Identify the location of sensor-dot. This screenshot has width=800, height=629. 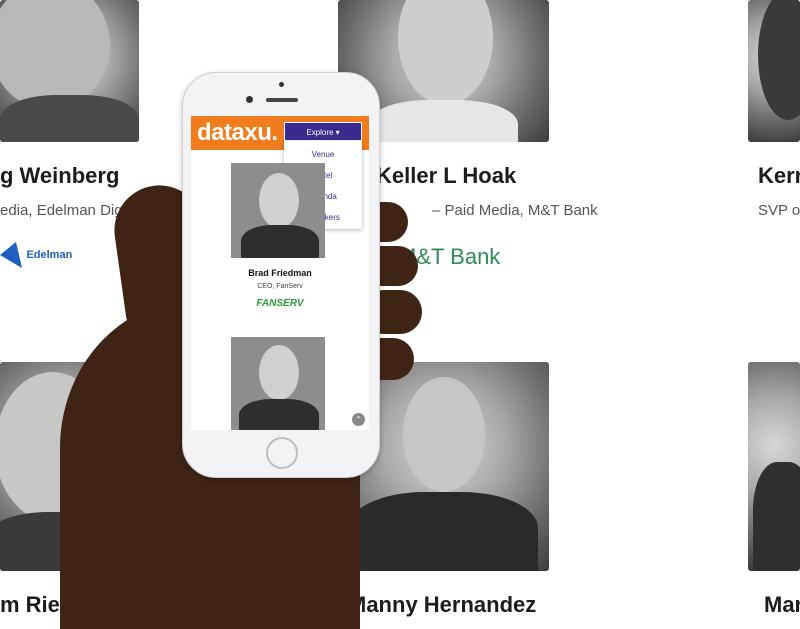
(281, 84).